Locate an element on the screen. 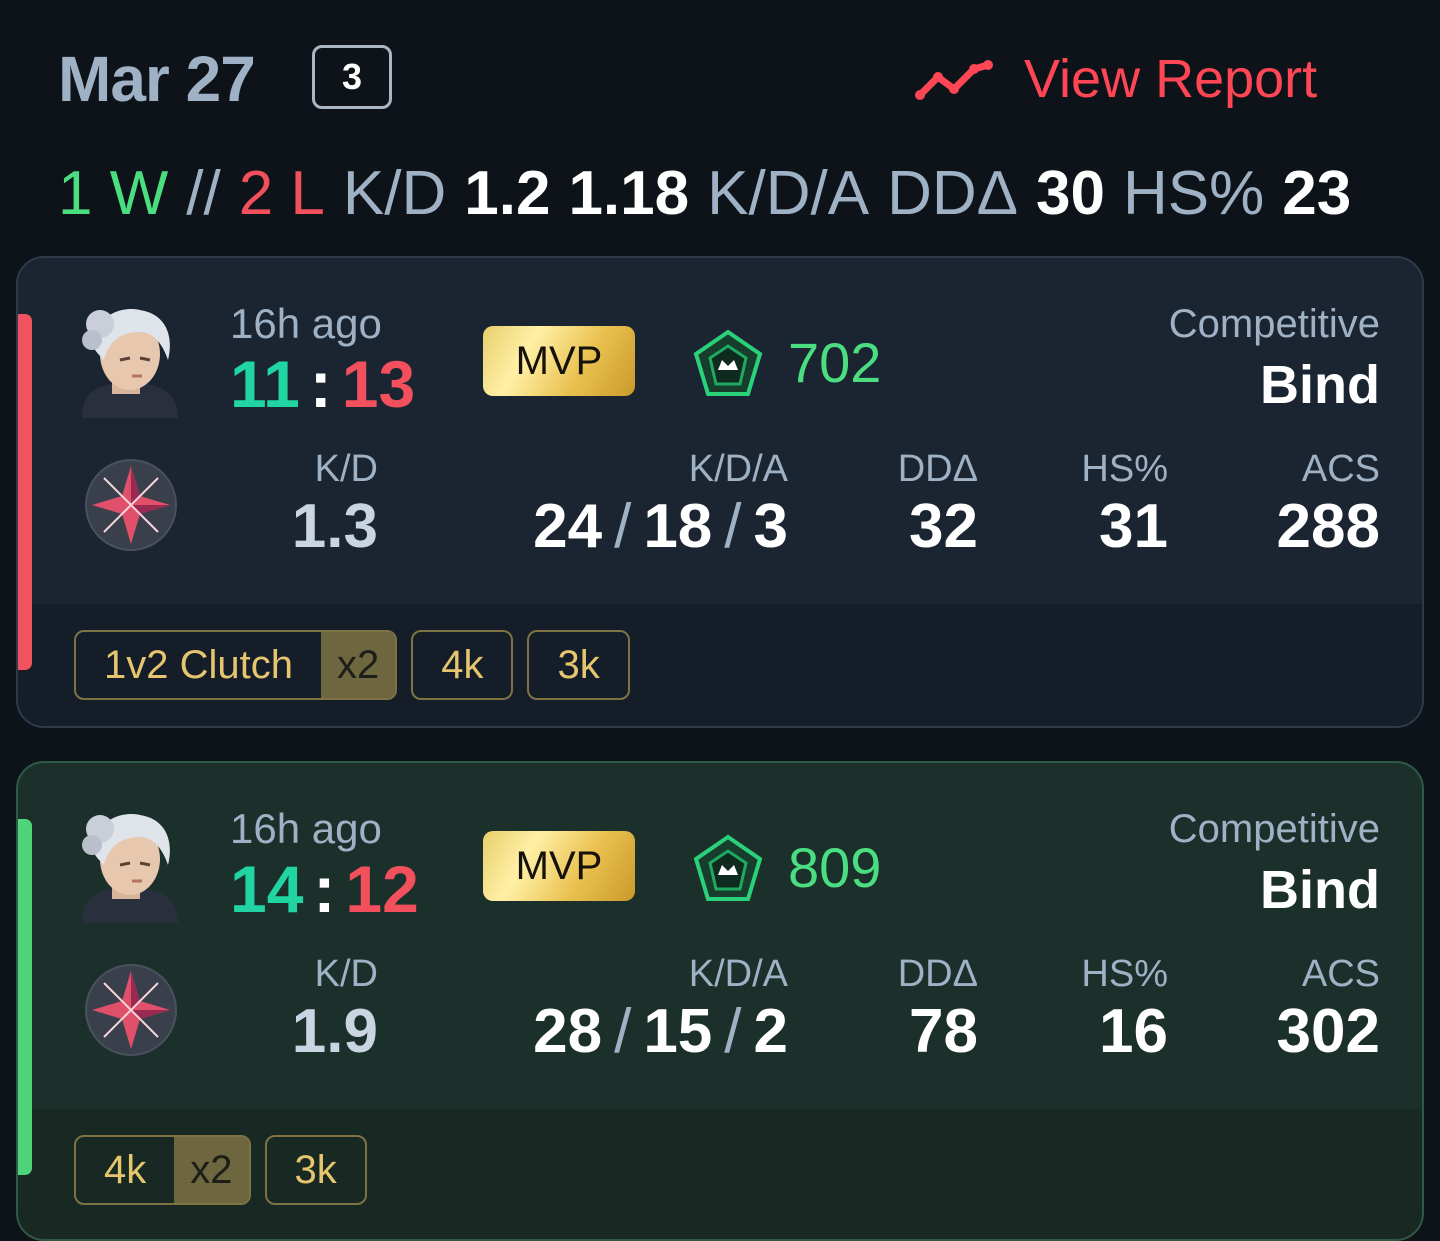 This screenshot has height=1241, width=1440. stat-kd: K/D 1.3 is located at coordinates (313, 504).